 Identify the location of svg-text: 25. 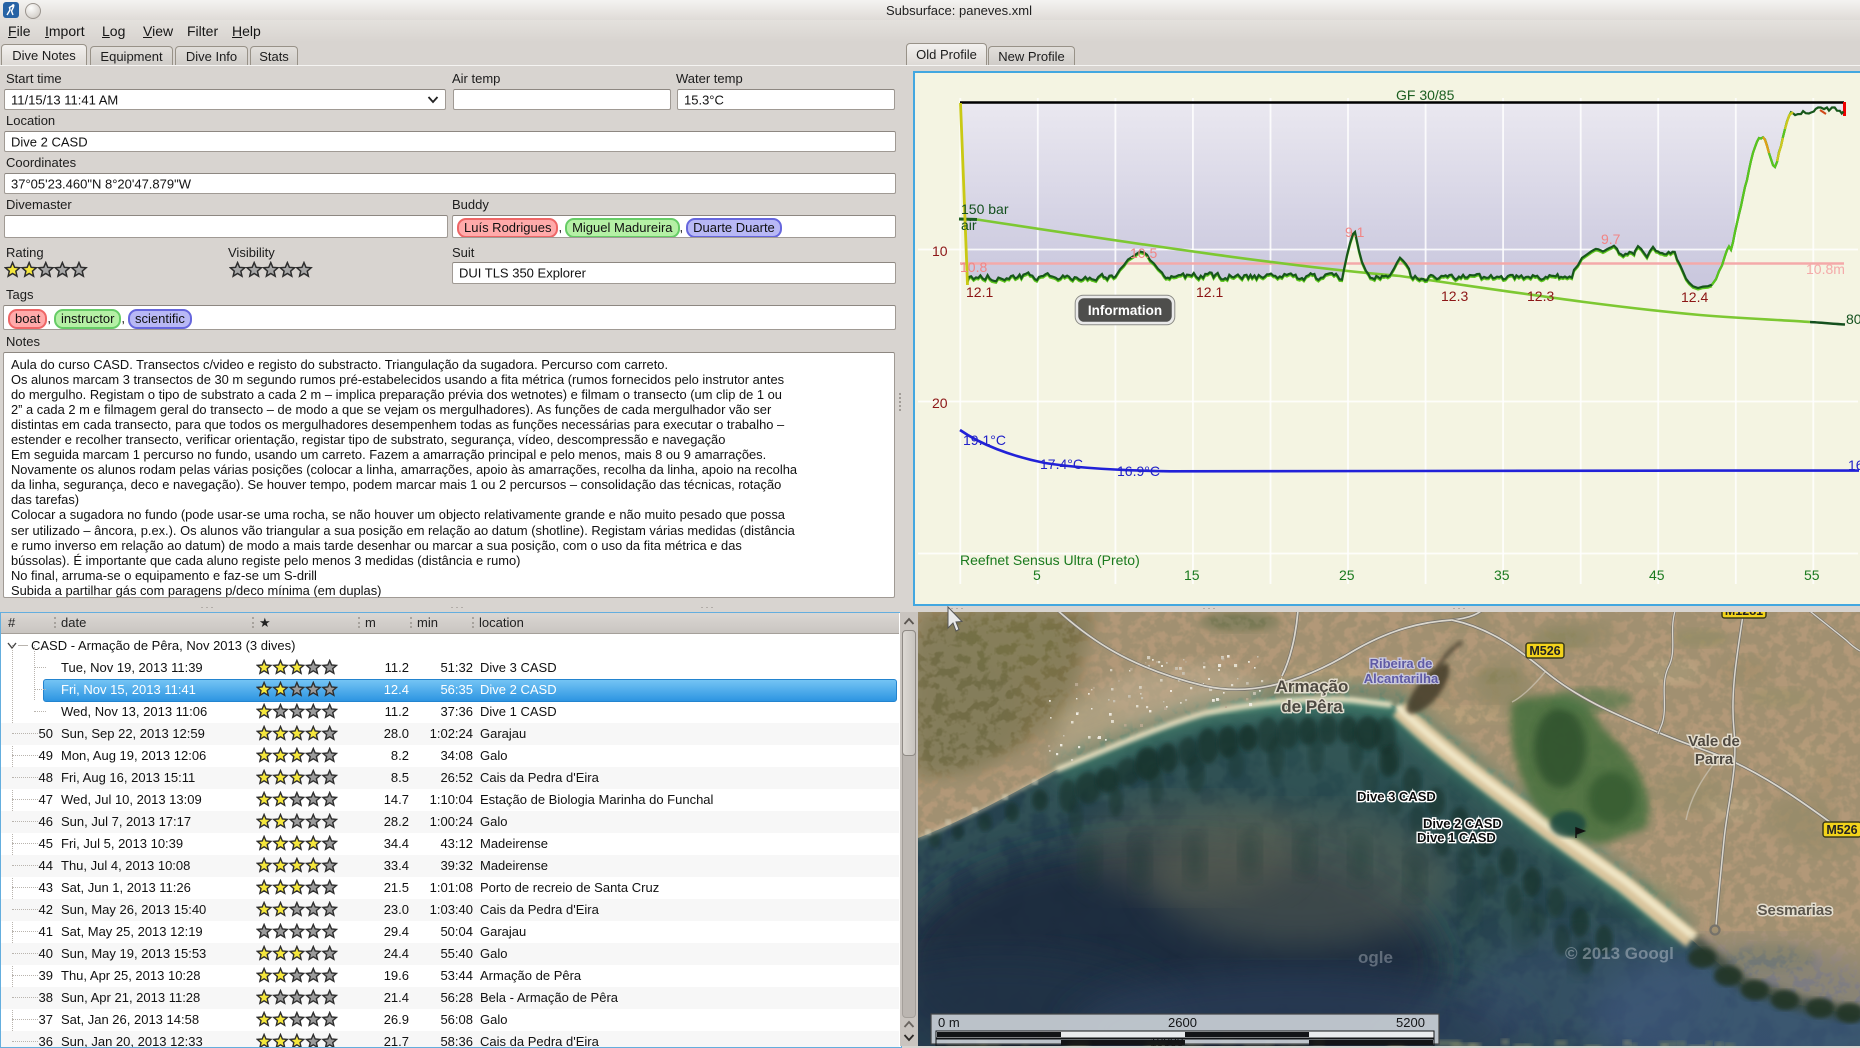
(1347, 575).